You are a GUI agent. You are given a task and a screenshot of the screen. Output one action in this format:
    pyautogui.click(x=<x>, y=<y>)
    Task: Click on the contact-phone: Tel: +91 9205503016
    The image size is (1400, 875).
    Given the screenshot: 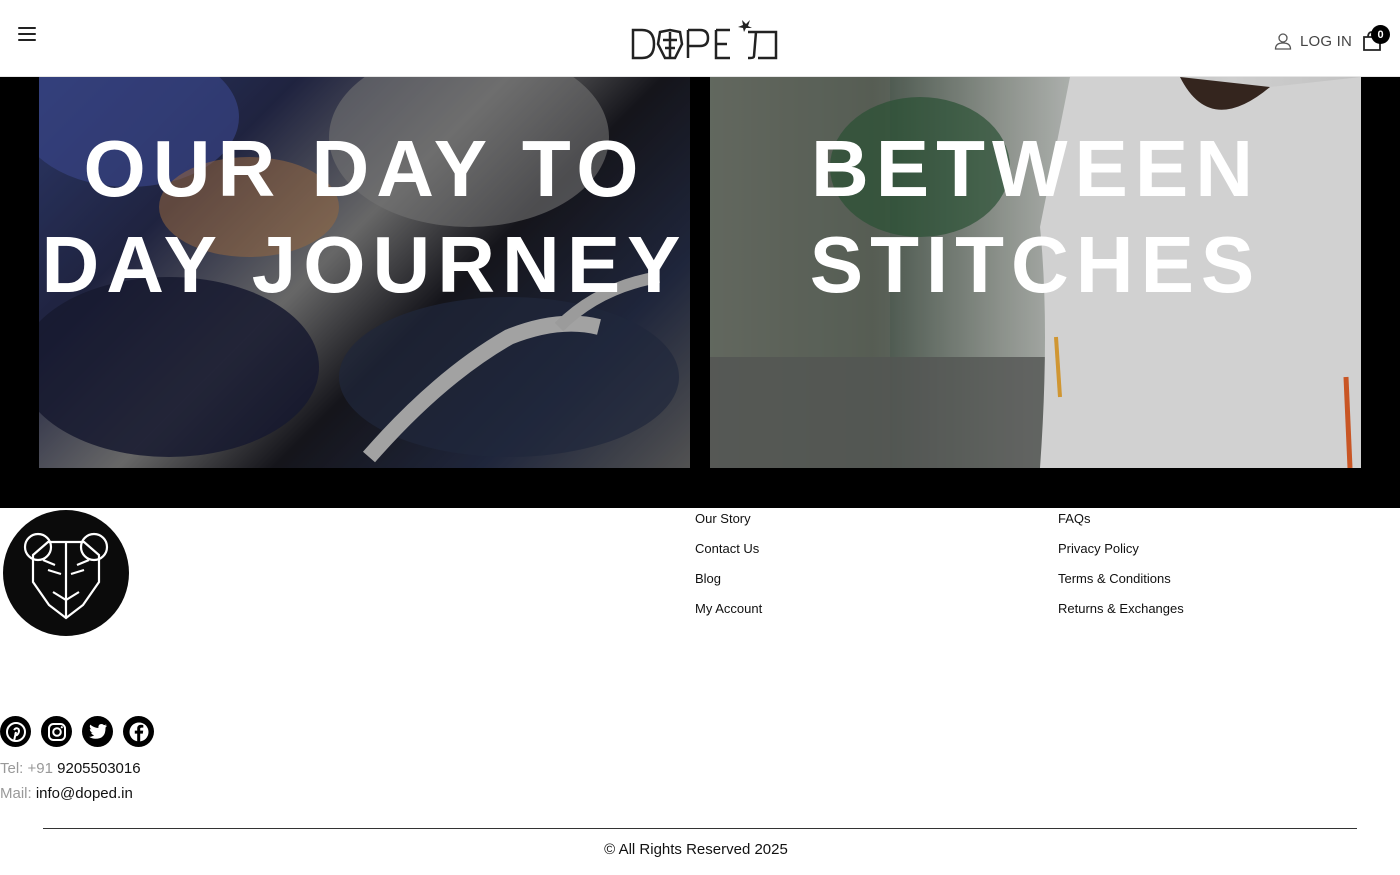 What is the action you would take?
    pyautogui.click(x=70, y=768)
    